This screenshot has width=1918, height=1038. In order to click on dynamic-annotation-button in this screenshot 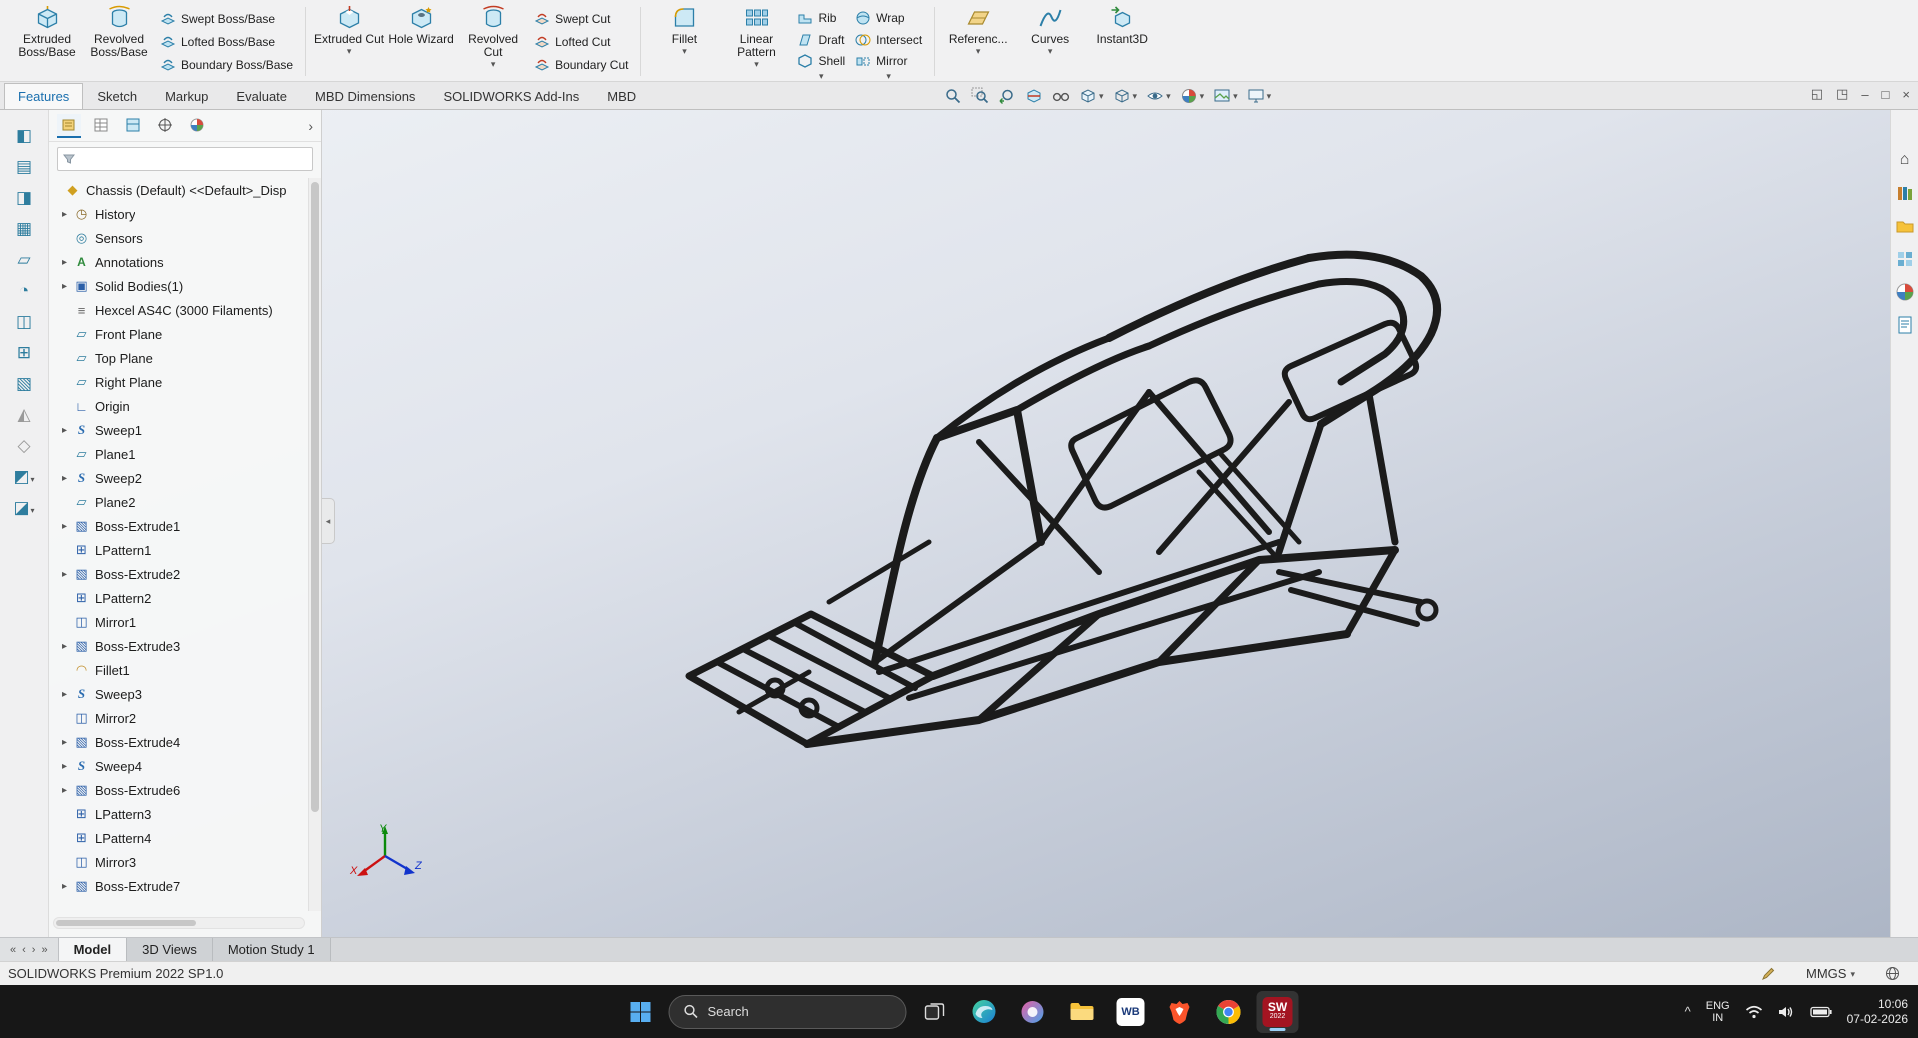, I will do `click(1061, 96)`.